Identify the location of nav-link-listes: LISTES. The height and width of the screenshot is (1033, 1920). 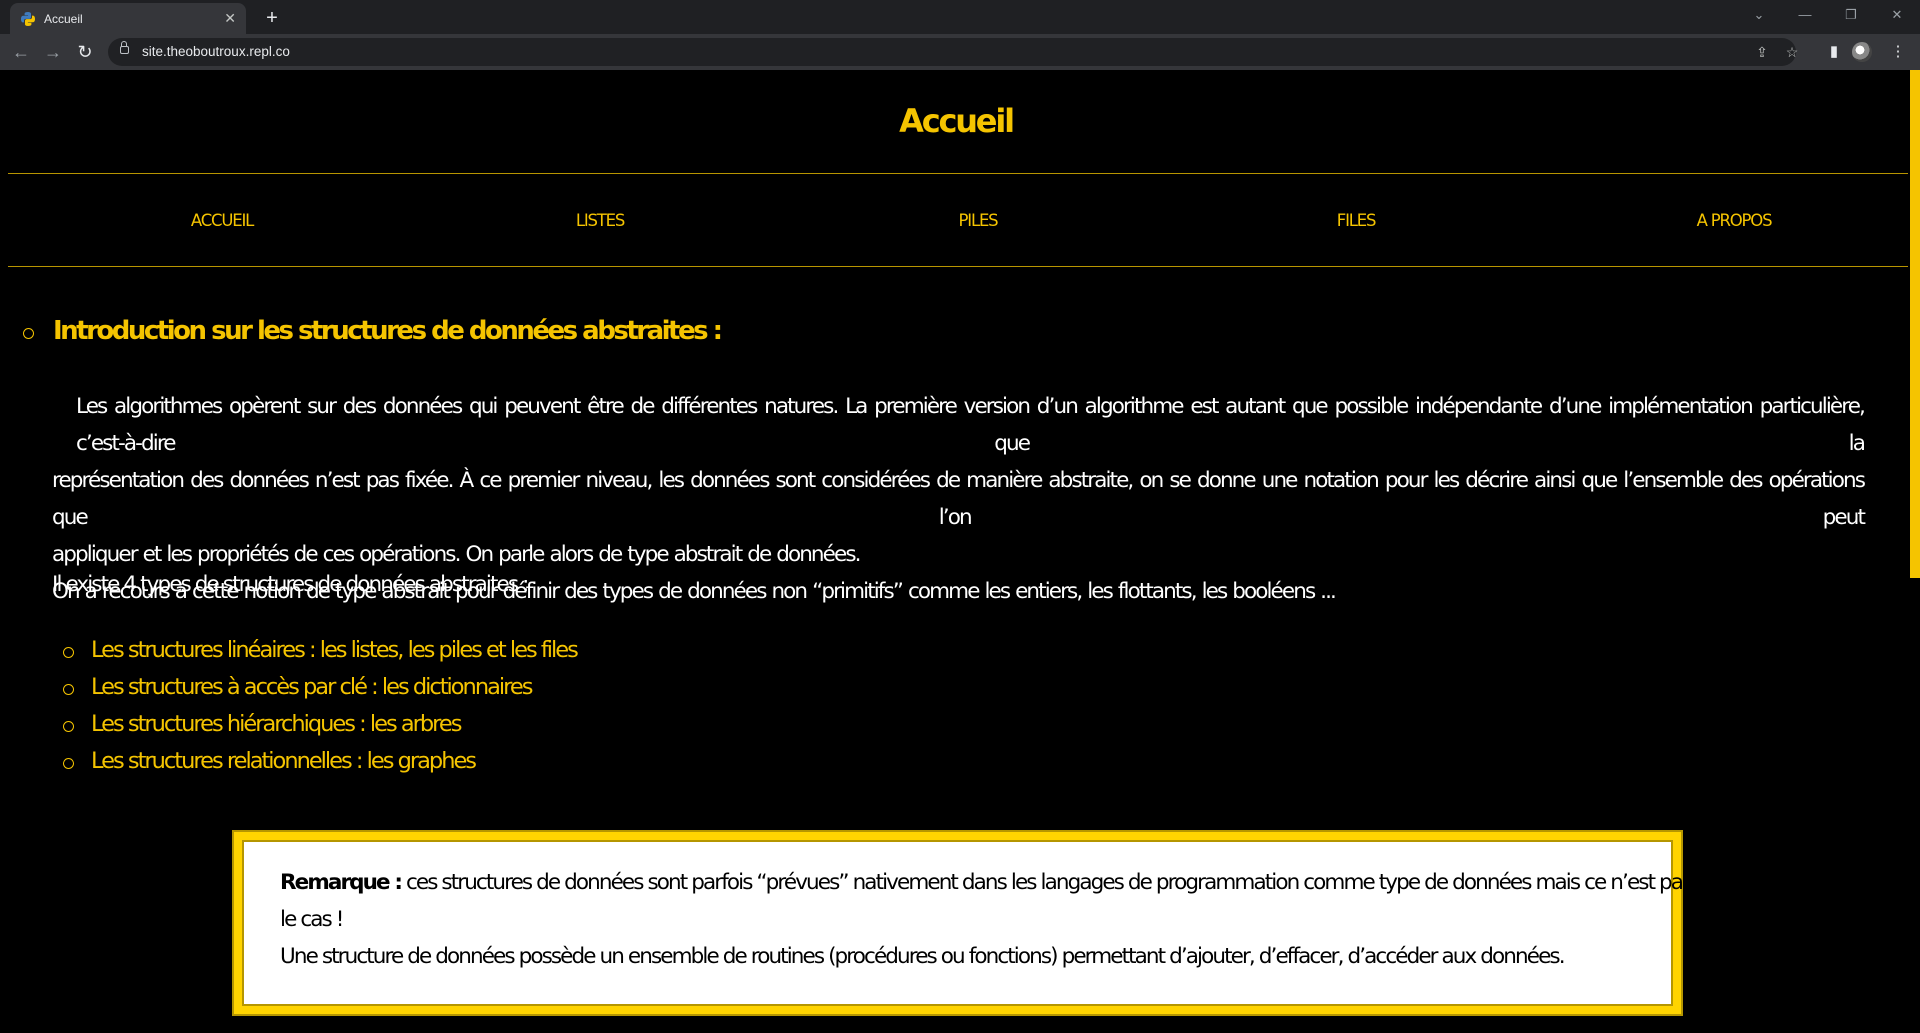
(601, 220).